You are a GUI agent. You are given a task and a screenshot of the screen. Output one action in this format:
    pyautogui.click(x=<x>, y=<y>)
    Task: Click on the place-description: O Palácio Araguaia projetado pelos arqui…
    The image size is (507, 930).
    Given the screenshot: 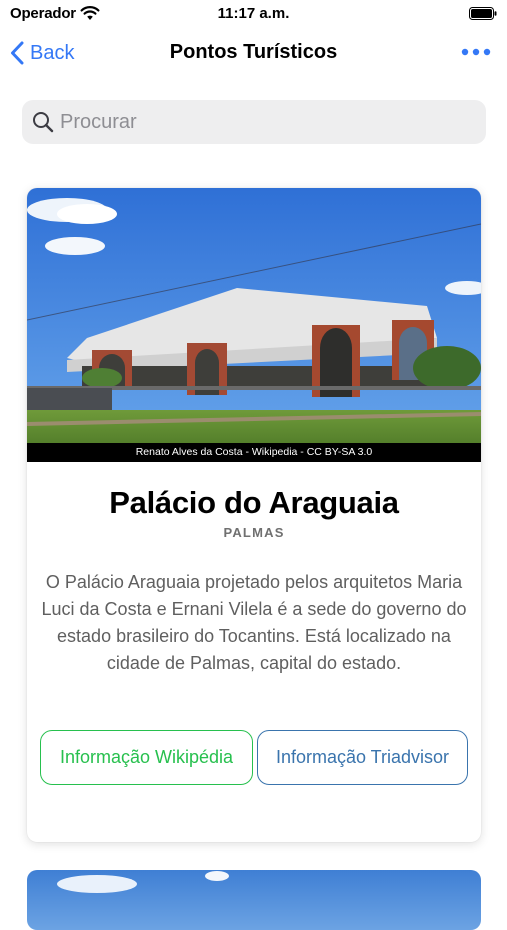 What is the action you would take?
    pyautogui.click(x=254, y=622)
    